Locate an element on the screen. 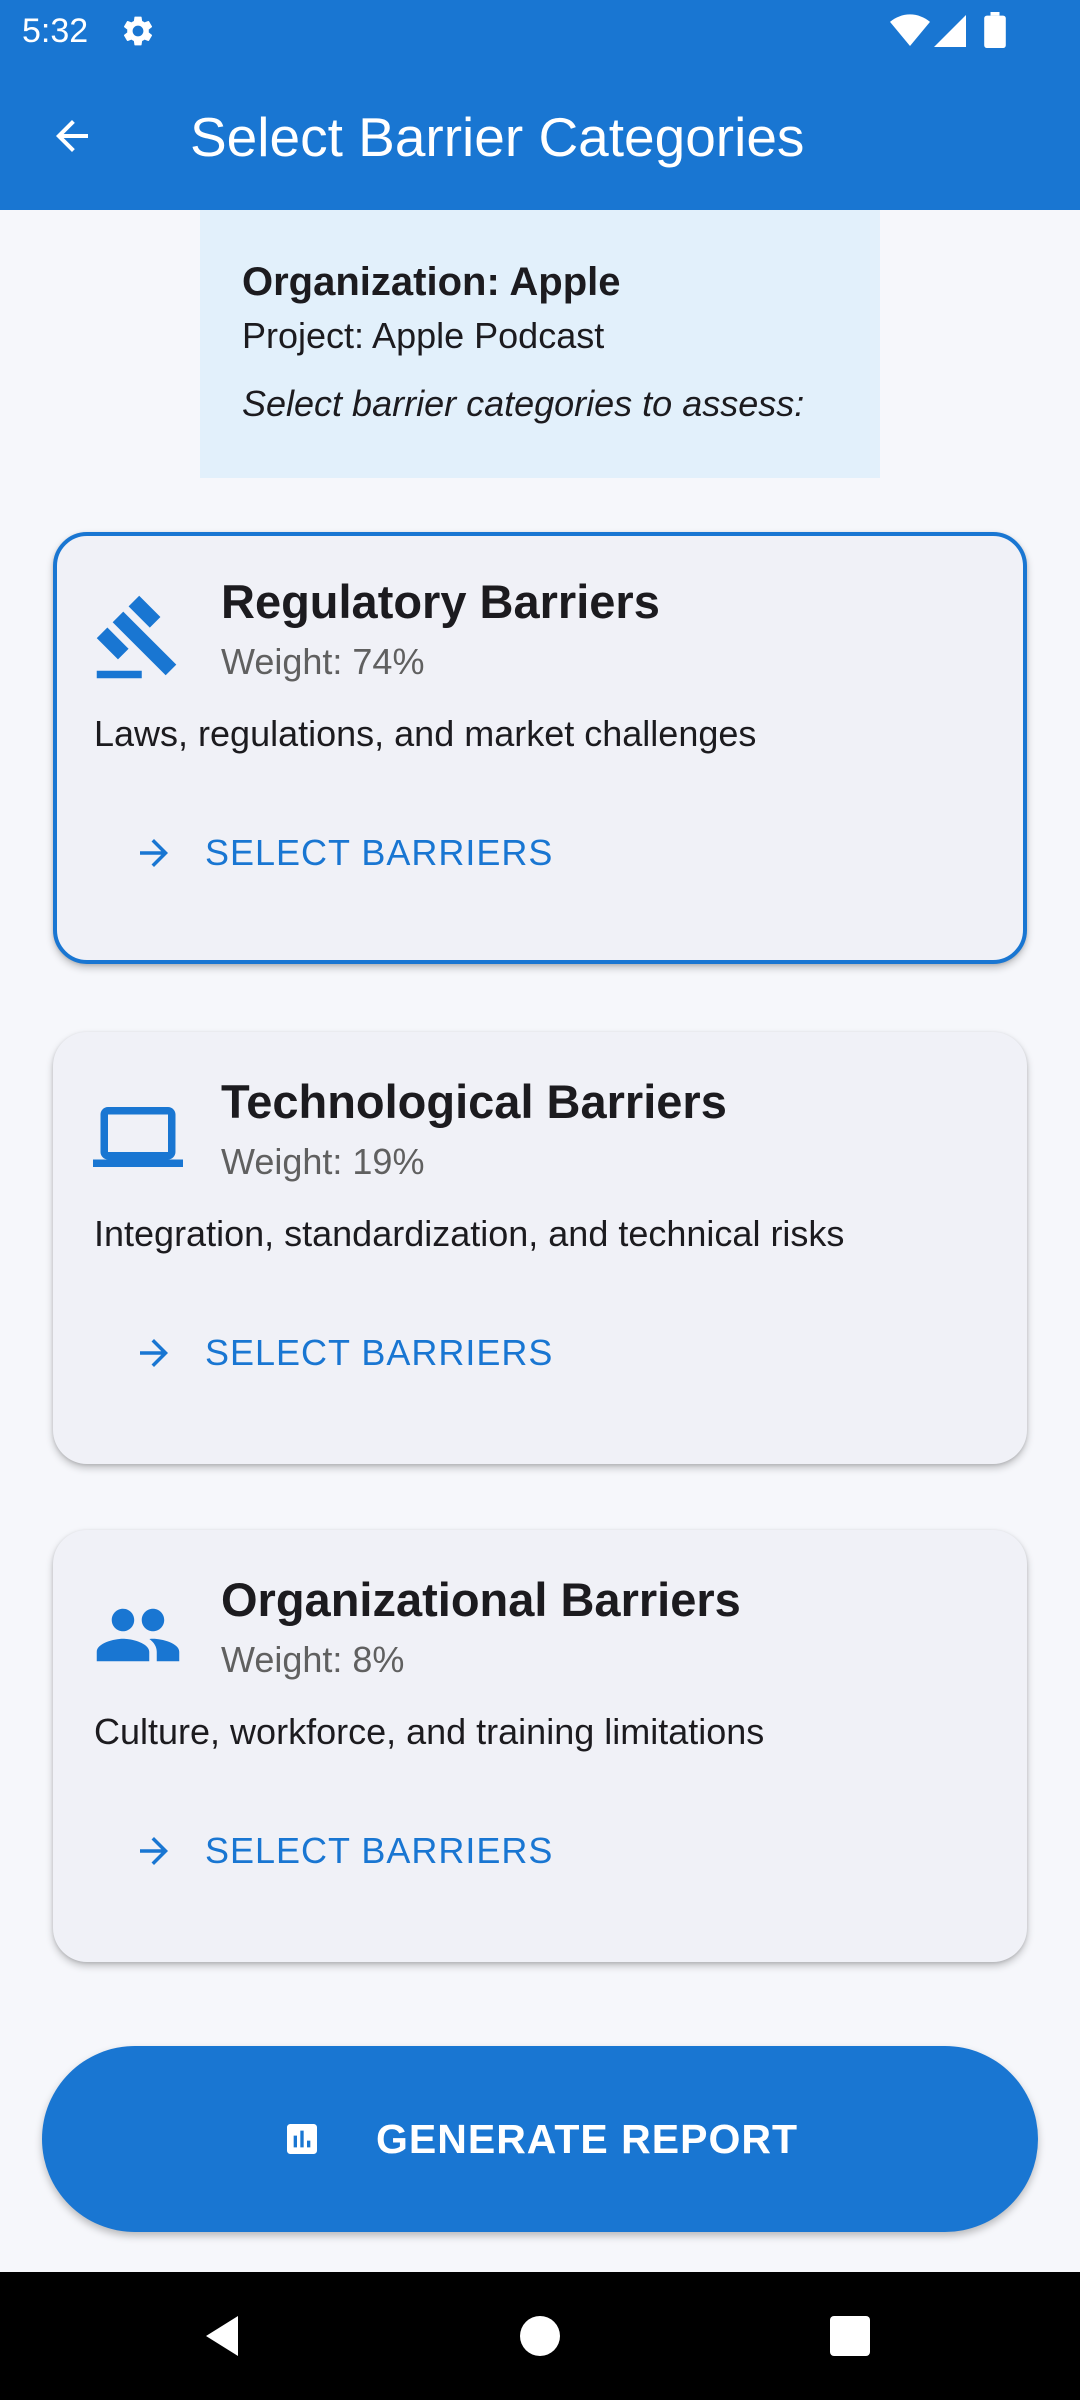 The image size is (1080, 2400). system-nav-bar is located at coordinates (540, 2336).